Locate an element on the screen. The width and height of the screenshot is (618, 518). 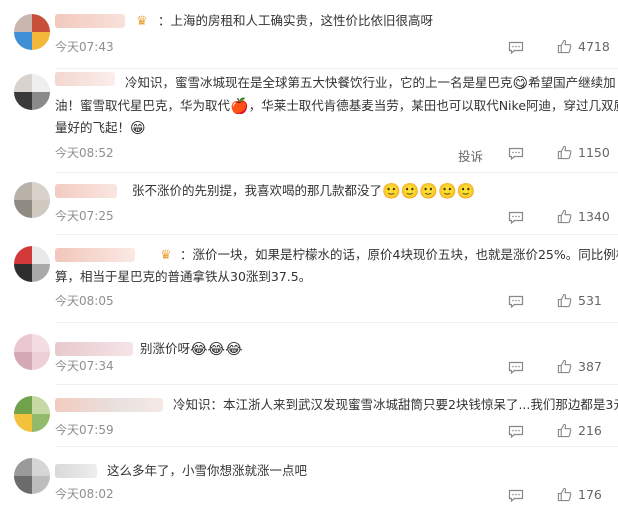
comment-text: 量好的飞起！😁 is located at coordinates (100, 128).